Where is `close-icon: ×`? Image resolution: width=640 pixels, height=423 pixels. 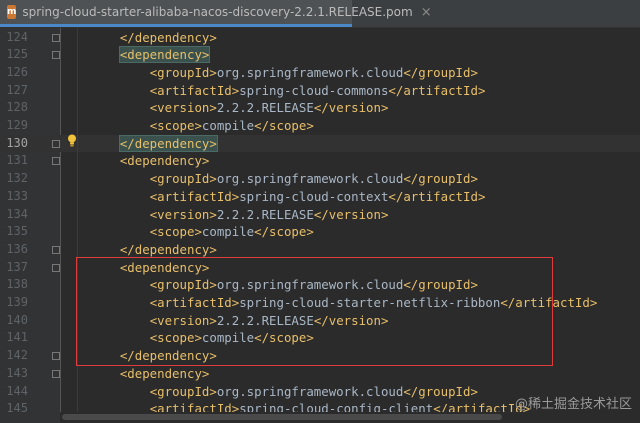 close-icon: × is located at coordinates (426, 12).